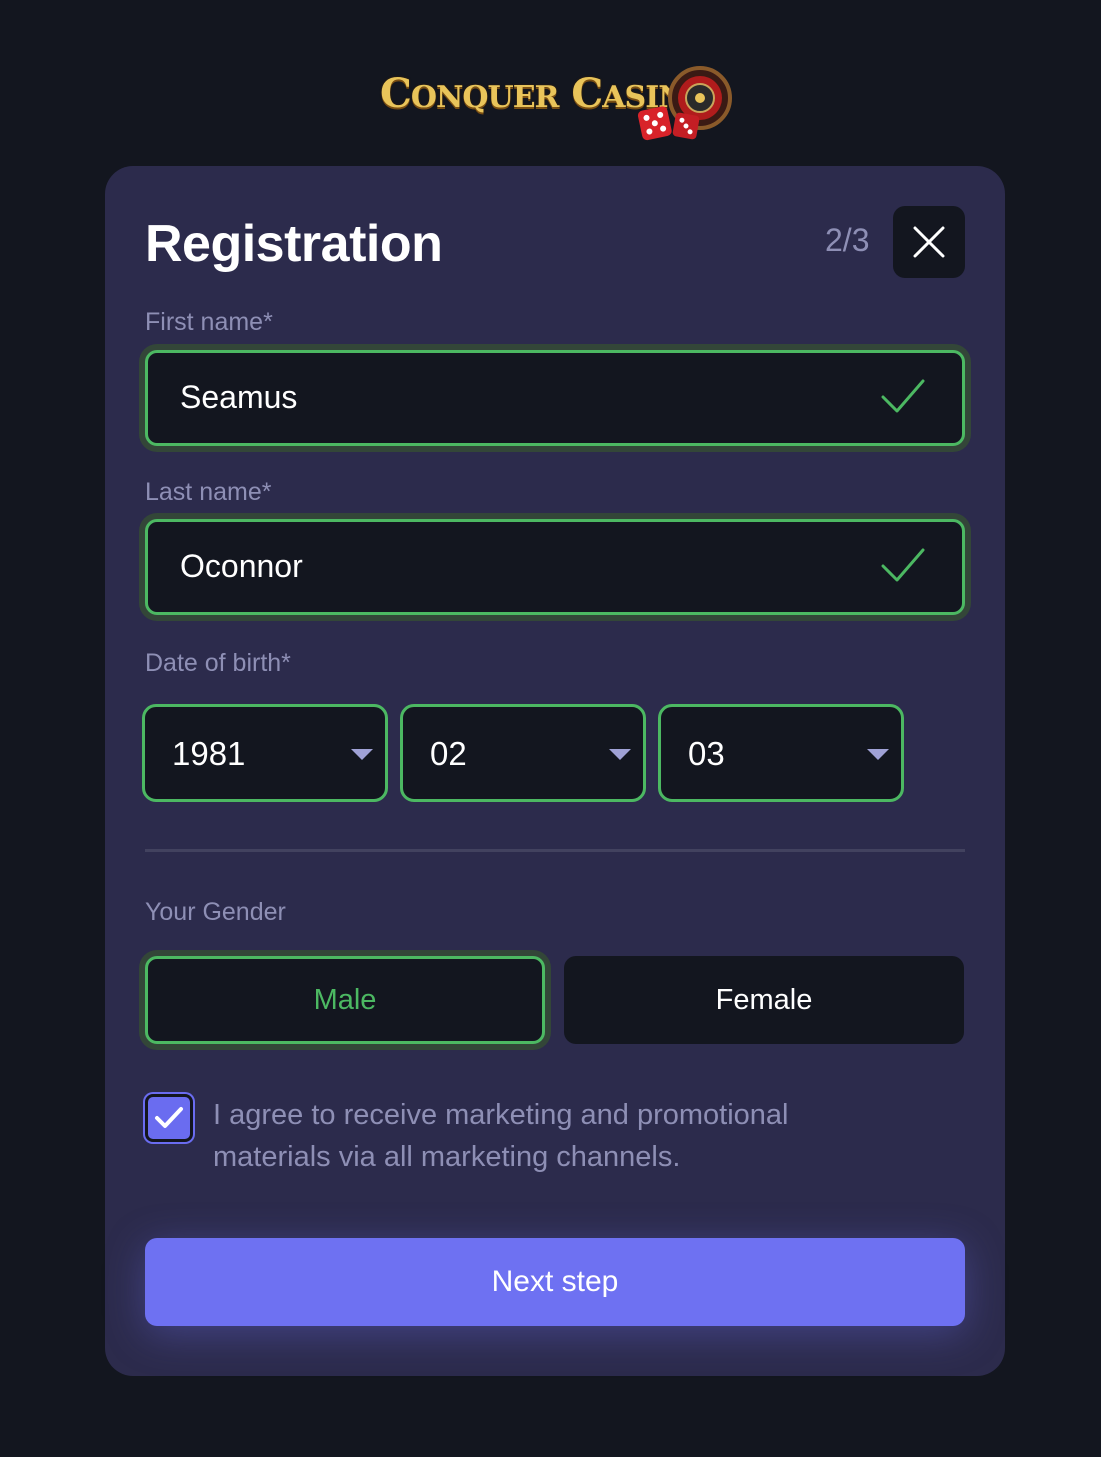  What do you see at coordinates (706, 753) in the screenshot?
I see `dob-day-value: 03` at bounding box center [706, 753].